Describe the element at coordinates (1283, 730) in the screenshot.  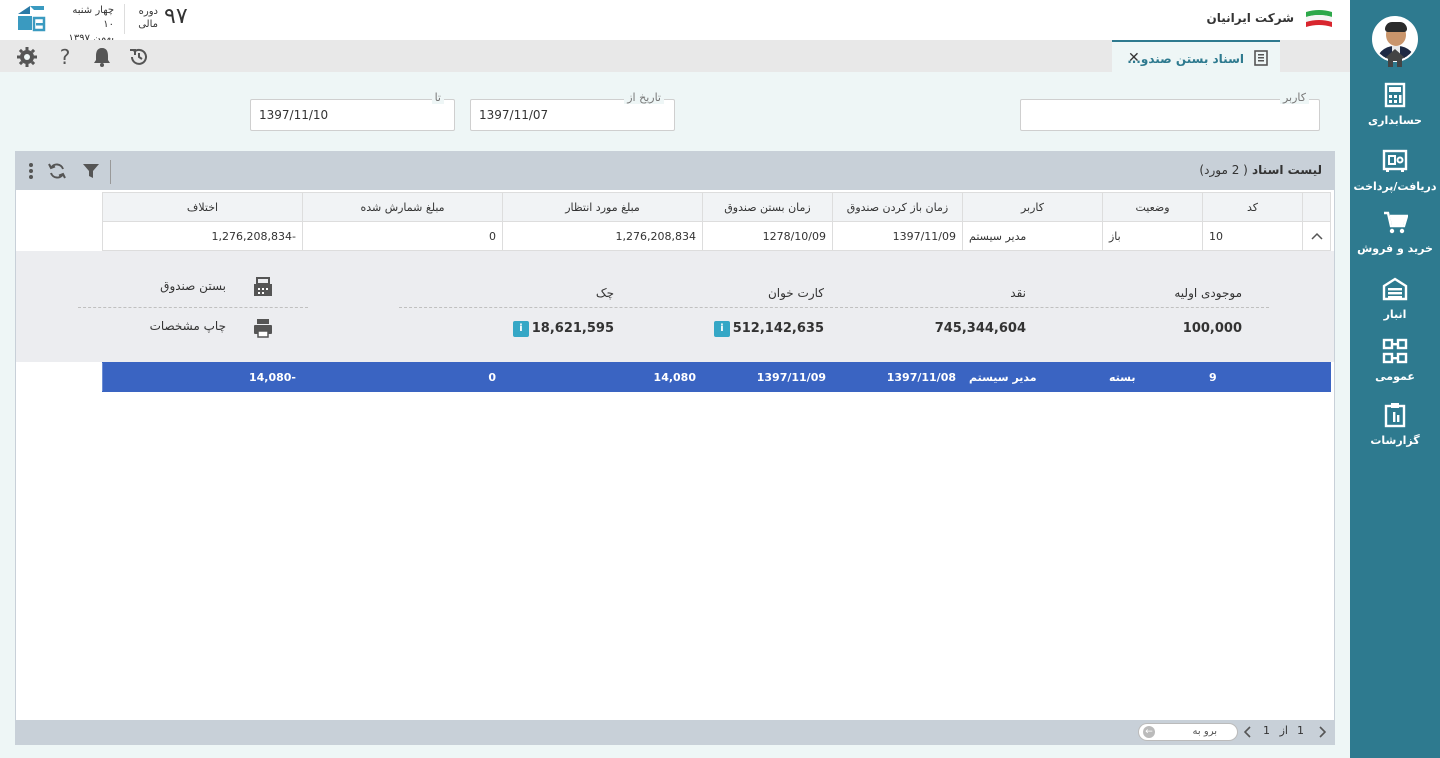
I see `page-of-label: از` at that location.